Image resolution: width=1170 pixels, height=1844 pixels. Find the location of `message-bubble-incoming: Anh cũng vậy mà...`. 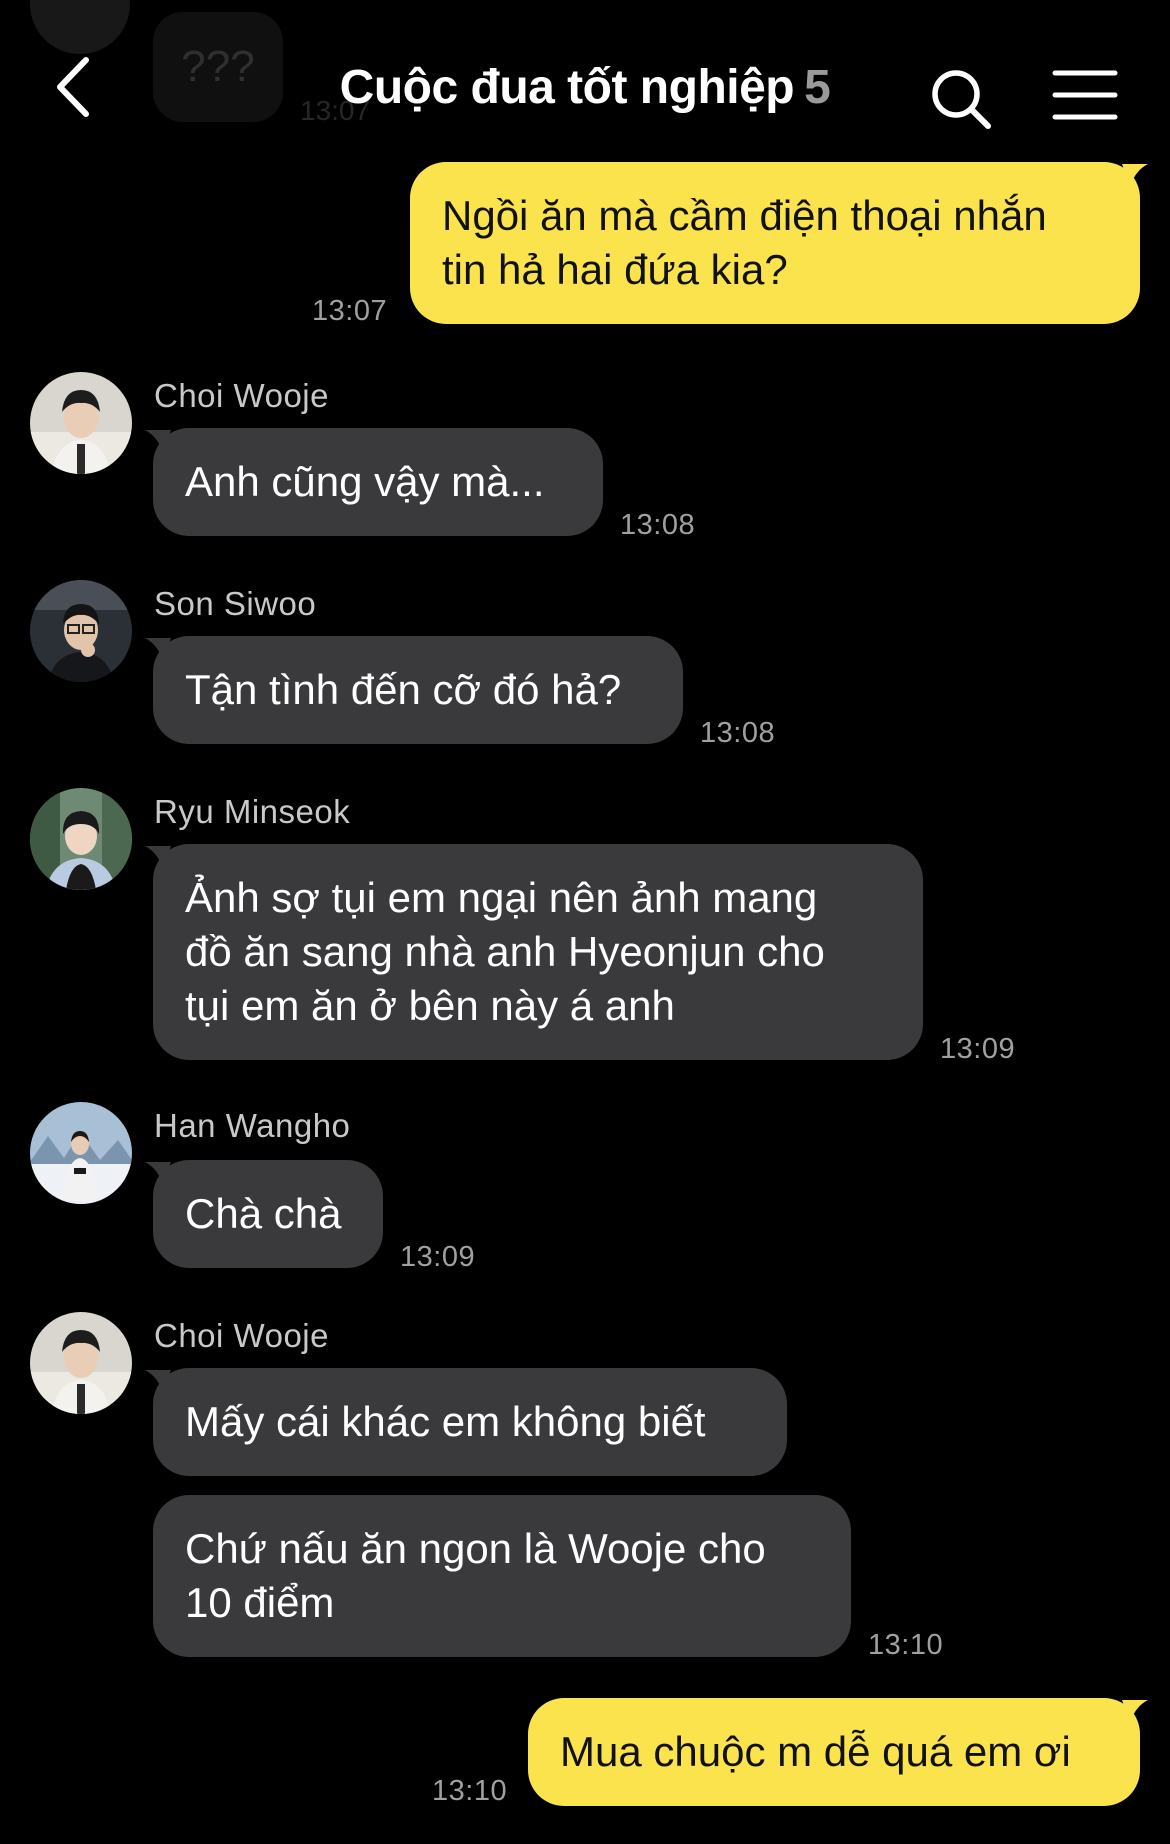

message-bubble-incoming: Anh cũng vậy mà... is located at coordinates (378, 482).